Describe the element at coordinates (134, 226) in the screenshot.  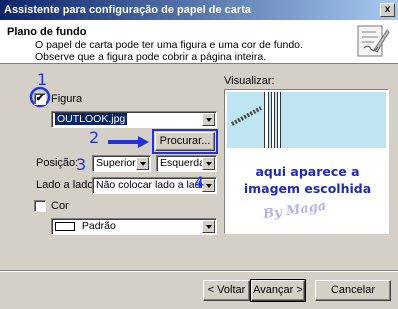
I see `color-select: Padrão` at that location.